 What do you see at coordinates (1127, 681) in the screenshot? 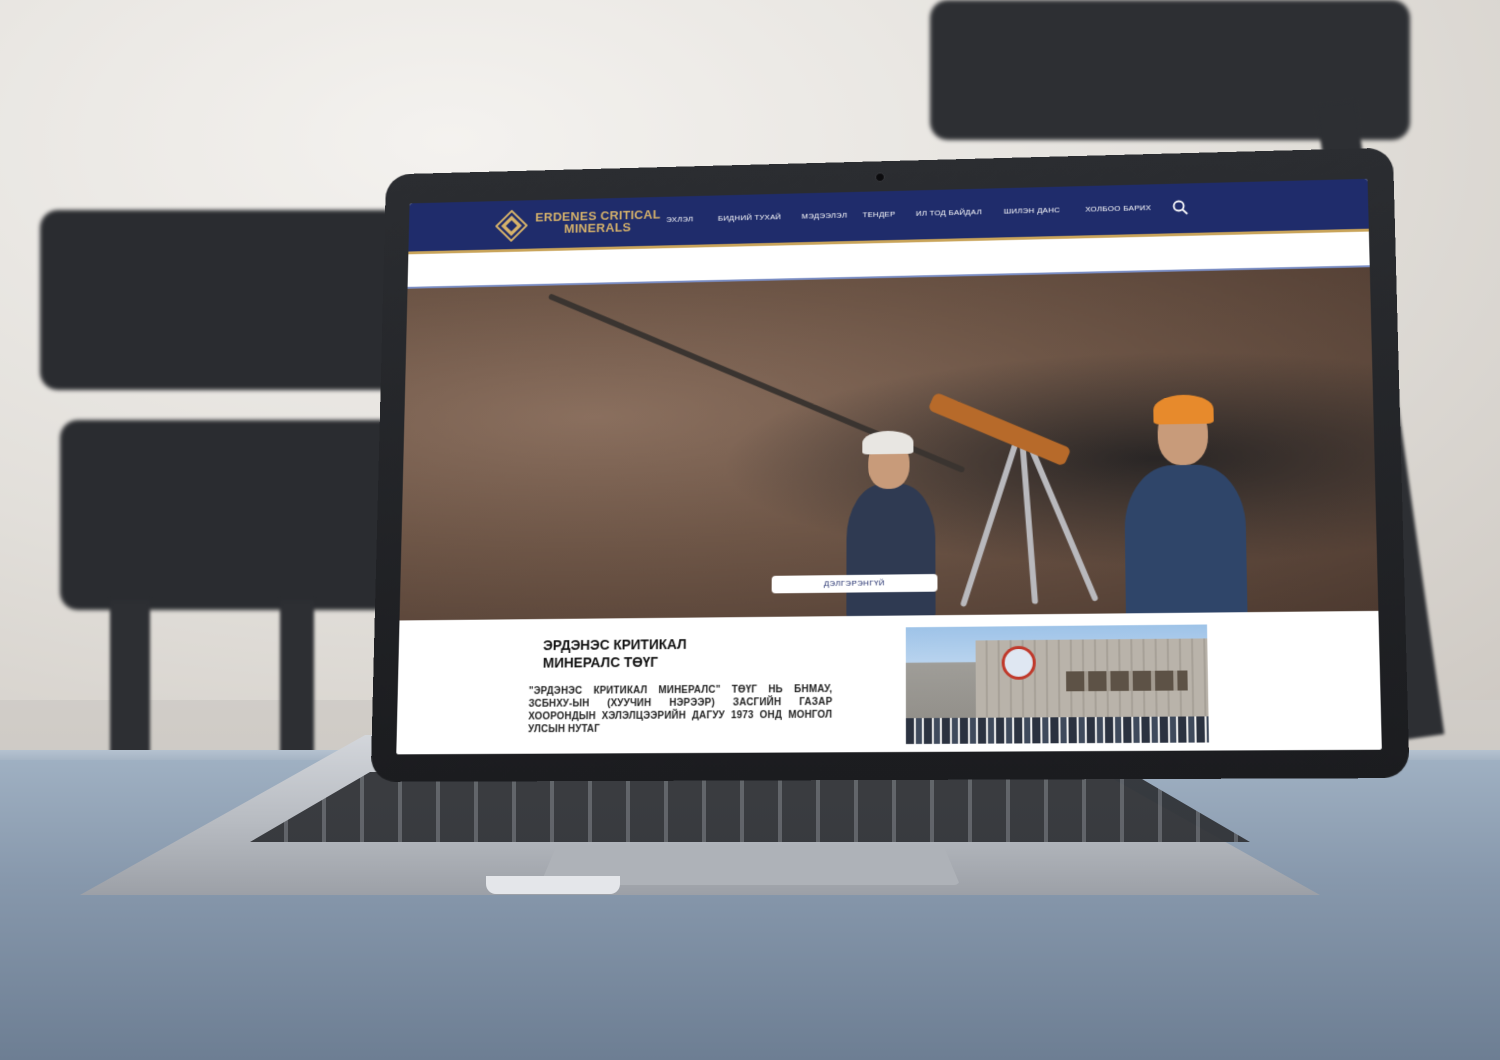
I see `photo-windows` at bounding box center [1127, 681].